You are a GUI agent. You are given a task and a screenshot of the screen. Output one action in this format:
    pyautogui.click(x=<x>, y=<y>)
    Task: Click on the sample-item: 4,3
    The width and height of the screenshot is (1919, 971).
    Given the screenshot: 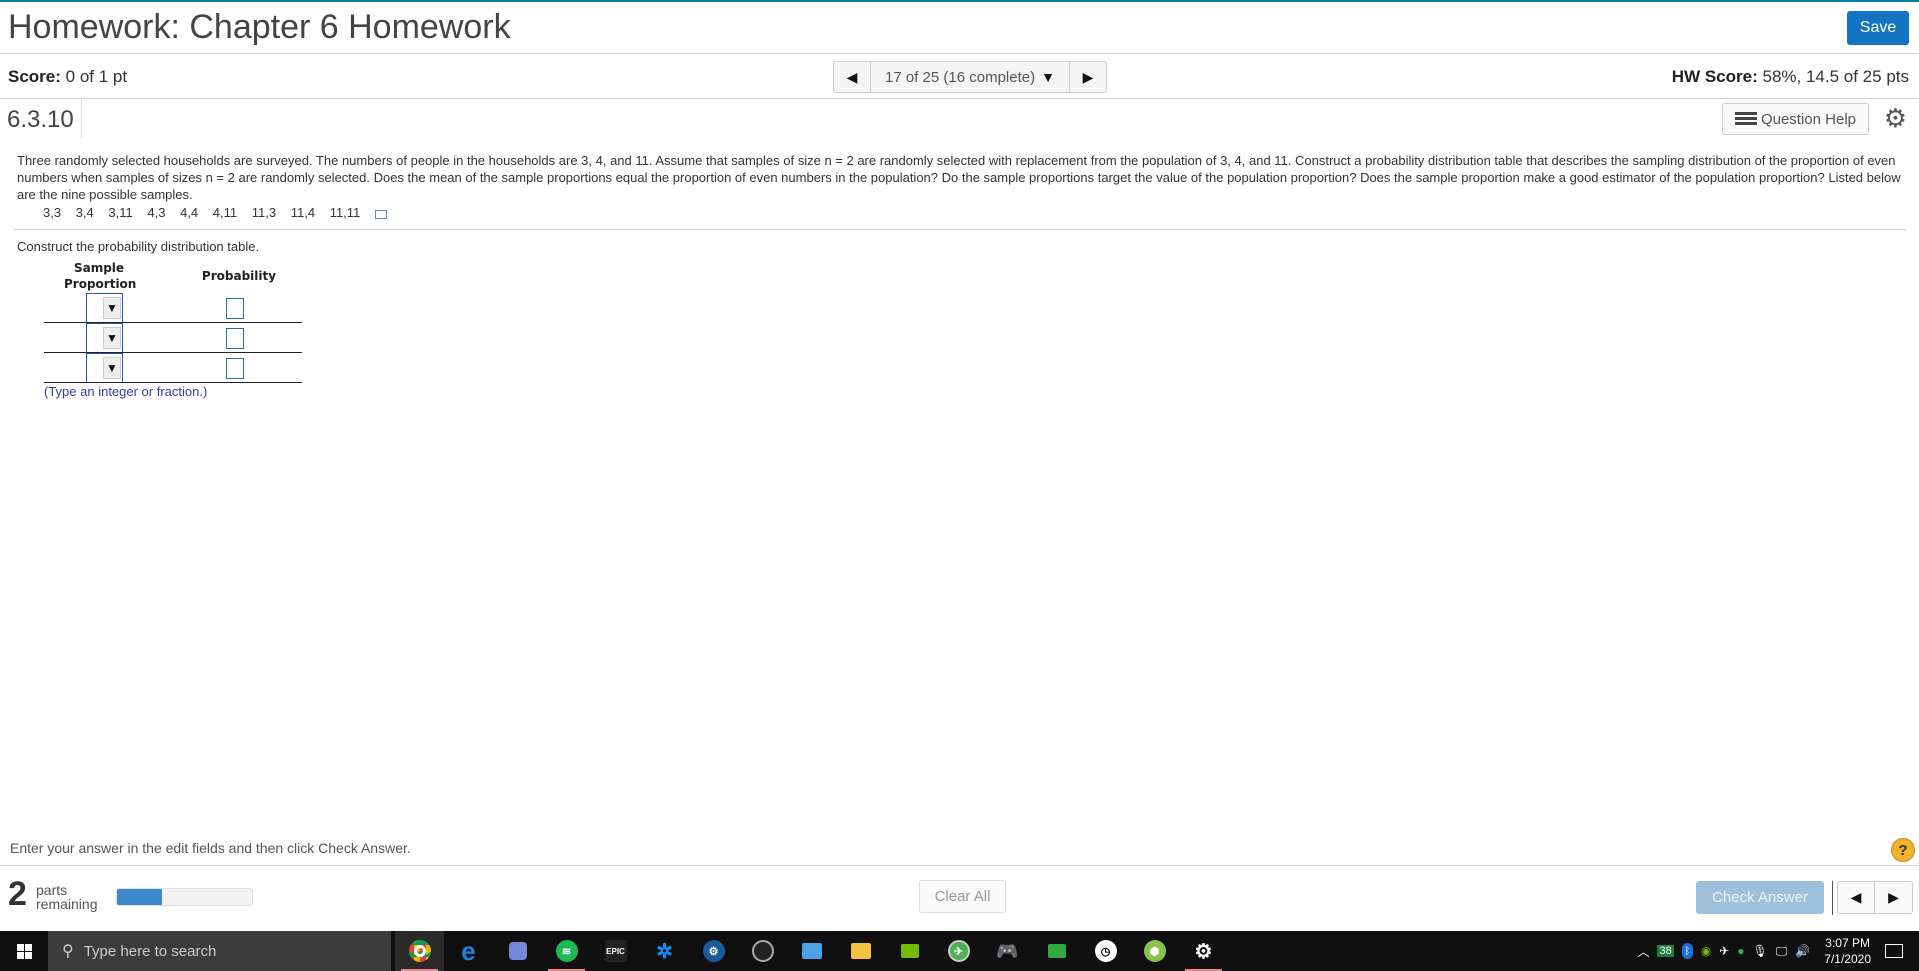 What is the action you would take?
    pyautogui.click(x=156, y=212)
    